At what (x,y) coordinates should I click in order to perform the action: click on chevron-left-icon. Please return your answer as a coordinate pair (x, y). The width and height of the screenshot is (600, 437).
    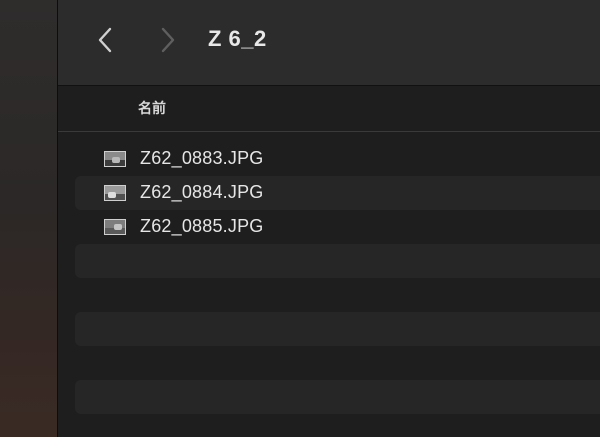
    Looking at the image, I should click on (105, 40).